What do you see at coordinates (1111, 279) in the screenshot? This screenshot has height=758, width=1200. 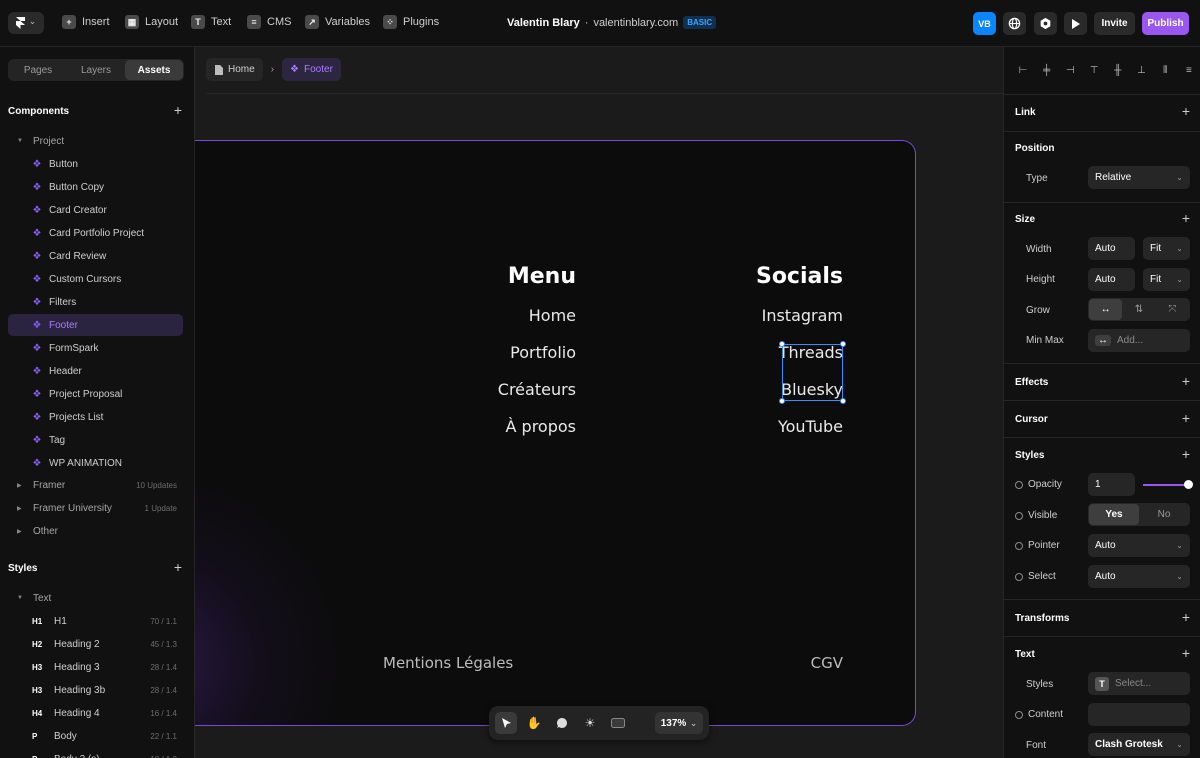 I see `height-input: Auto` at bounding box center [1111, 279].